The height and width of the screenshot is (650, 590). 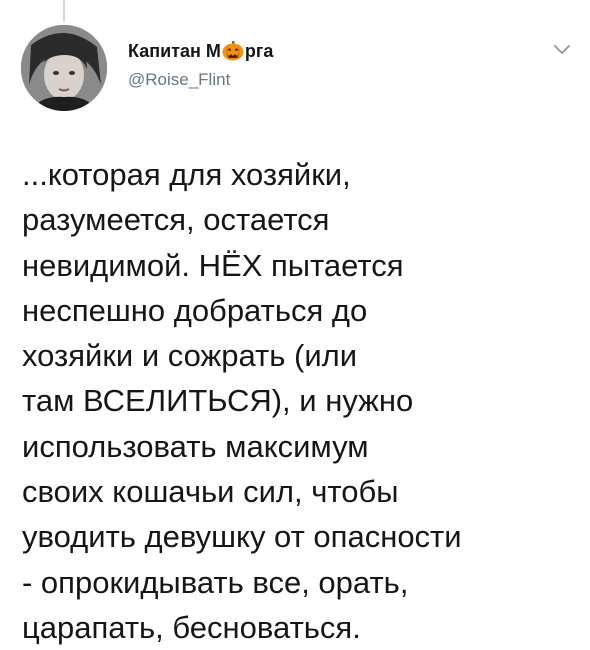 What do you see at coordinates (191, 627) in the screenshot?
I see `tweet-text-line: царапать, бесноваться.` at bounding box center [191, 627].